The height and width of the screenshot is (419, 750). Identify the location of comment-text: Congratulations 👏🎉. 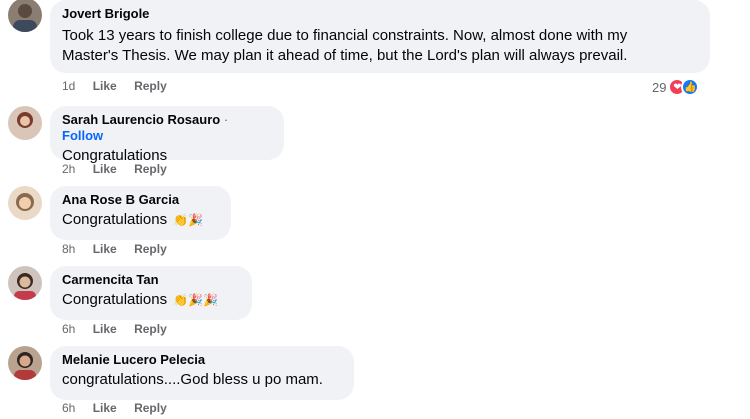
(140, 220).